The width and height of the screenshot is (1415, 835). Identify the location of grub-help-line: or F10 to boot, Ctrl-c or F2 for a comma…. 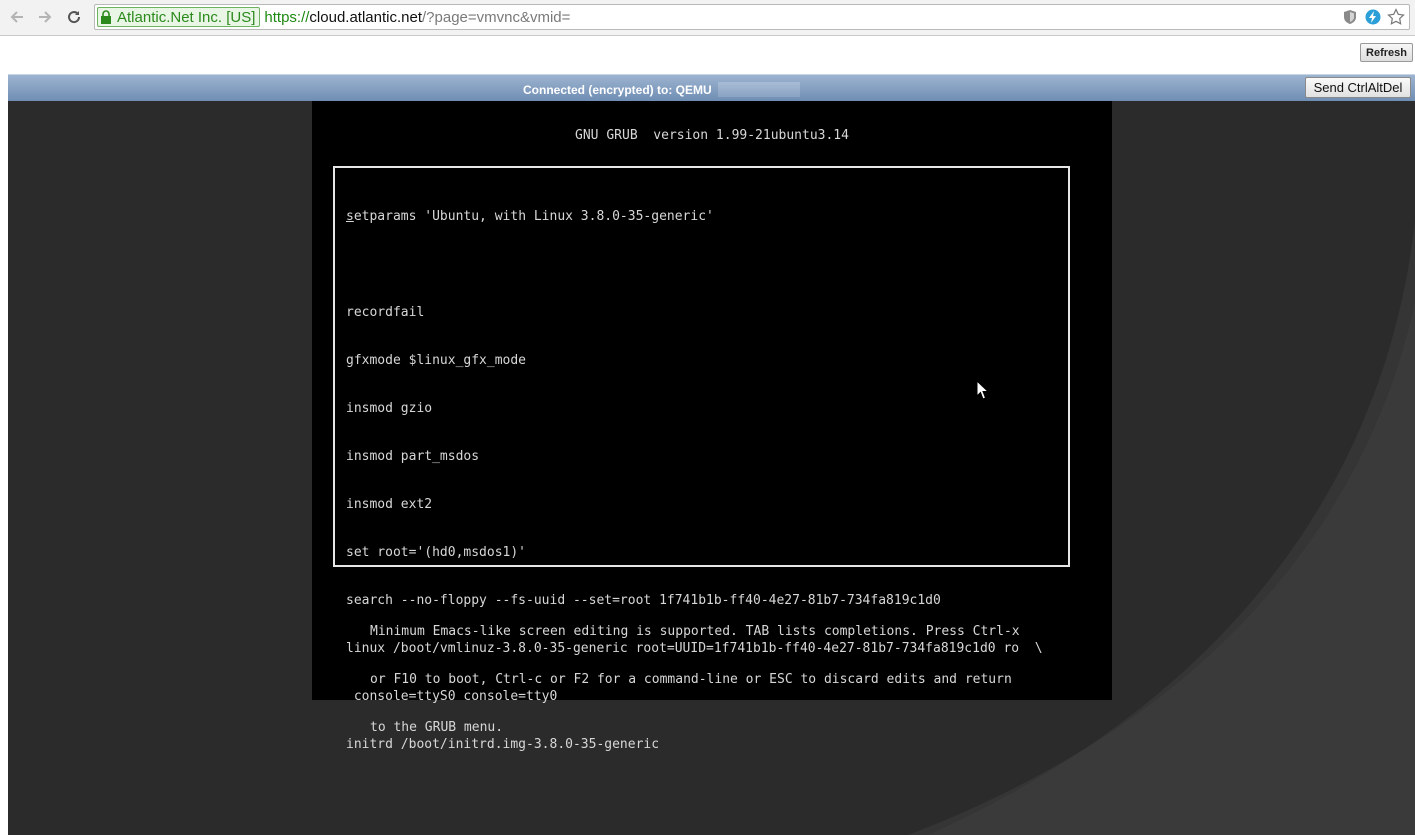
(691, 679).